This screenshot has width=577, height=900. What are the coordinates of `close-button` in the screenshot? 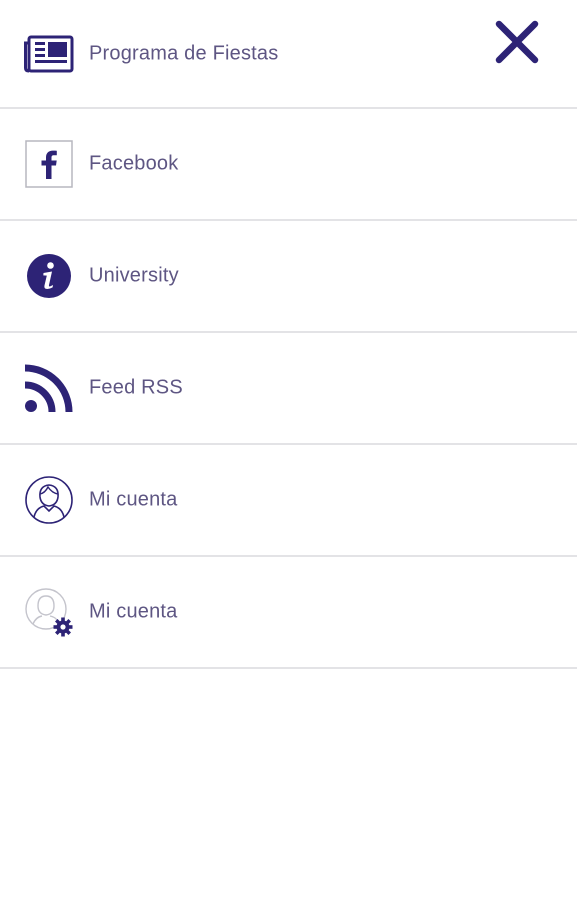 It's located at (517, 42).